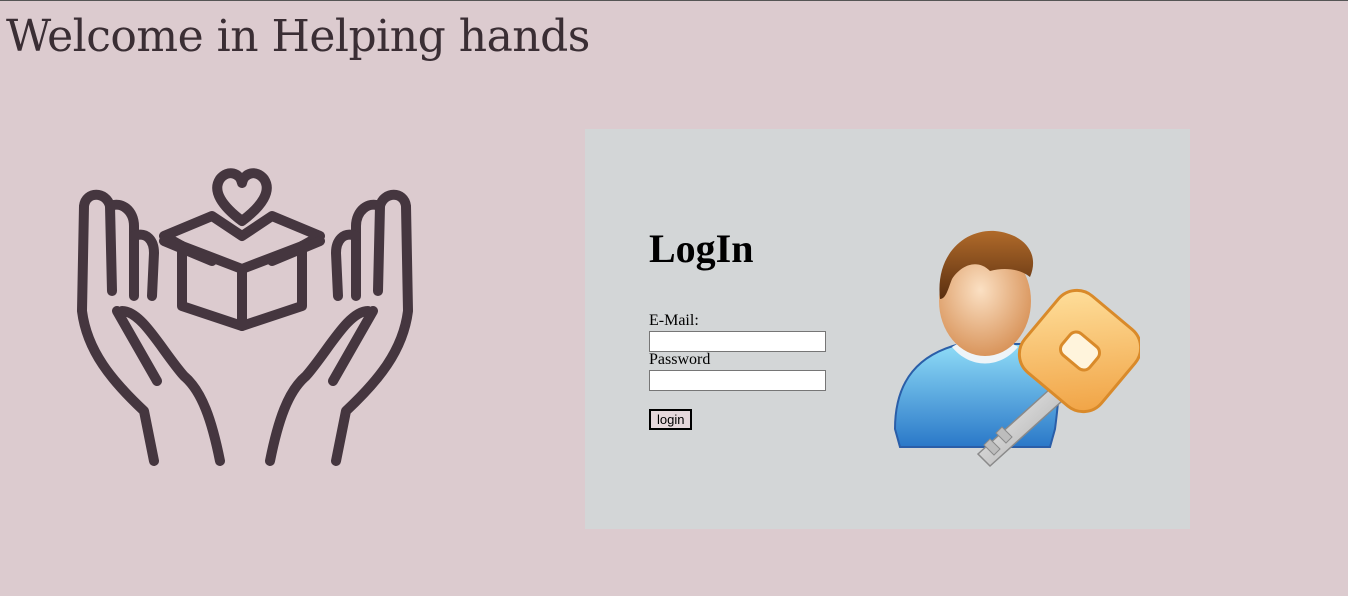  What do you see at coordinates (701, 248) in the screenshot?
I see `login-heading: LogIn` at bounding box center [701, 248].